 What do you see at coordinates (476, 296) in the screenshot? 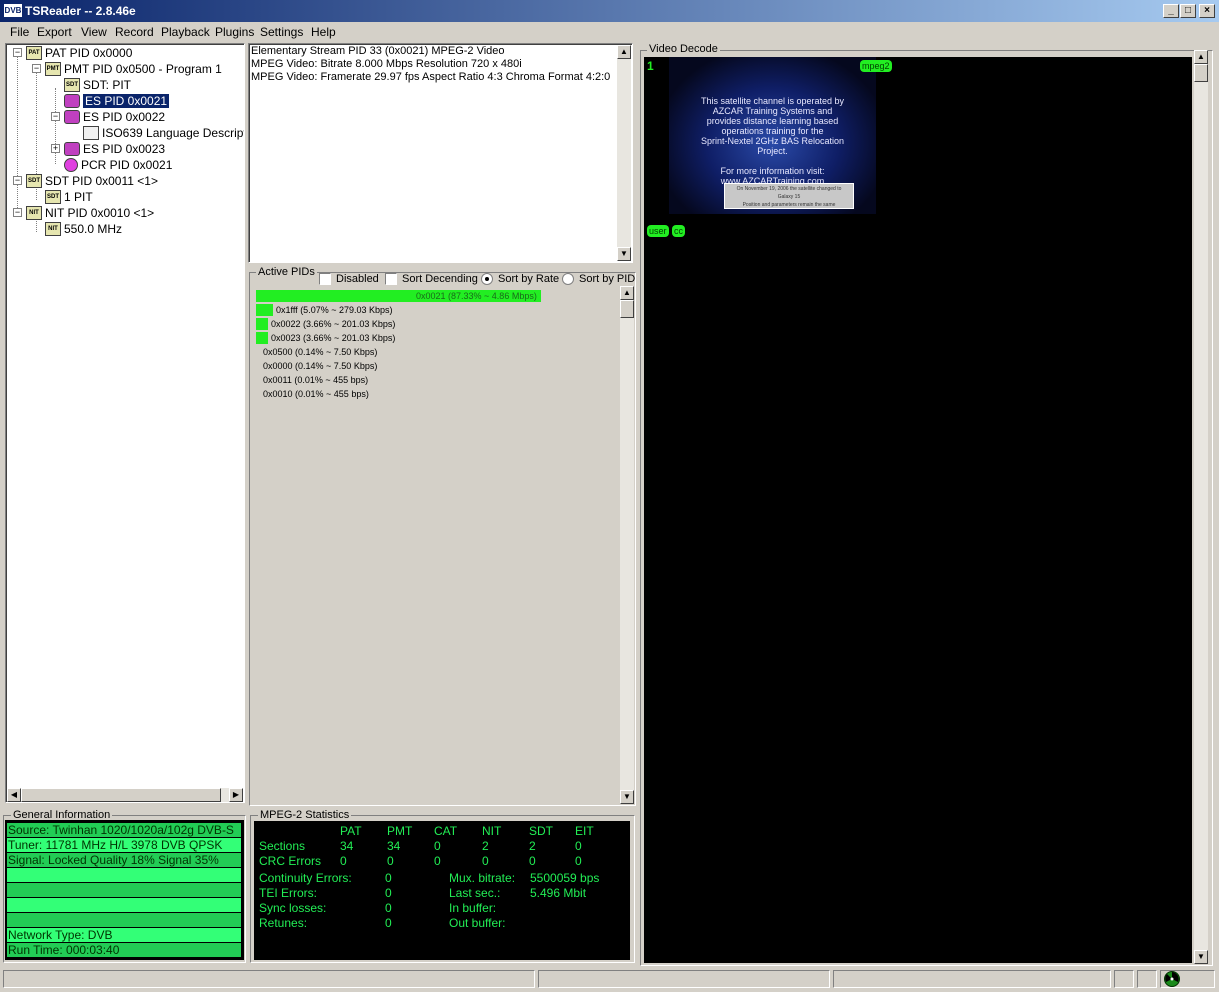
I see `pid-rate-label: 0x0021 (87.33% ~ 4.86 Mbps)` at bounding box center [476, 296].